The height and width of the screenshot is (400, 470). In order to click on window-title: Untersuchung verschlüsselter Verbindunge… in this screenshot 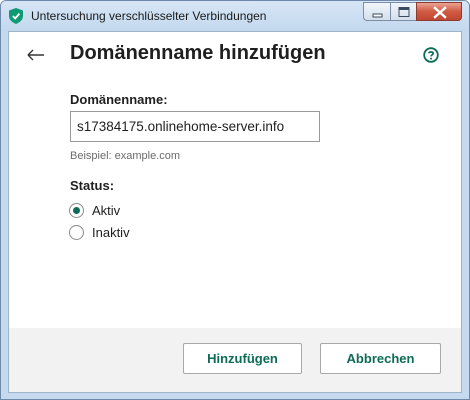, I will do `click(149, 16)`.